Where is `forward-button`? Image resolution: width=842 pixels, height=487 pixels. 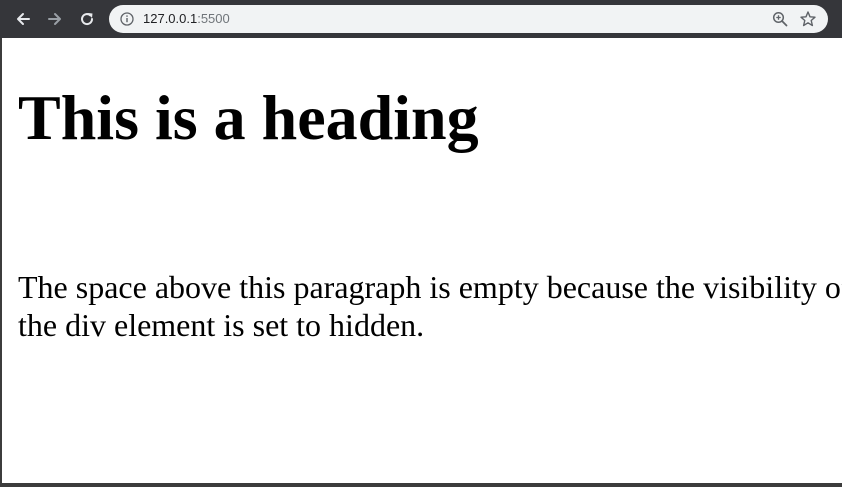
forward-button is located at coordinates (55, 19).